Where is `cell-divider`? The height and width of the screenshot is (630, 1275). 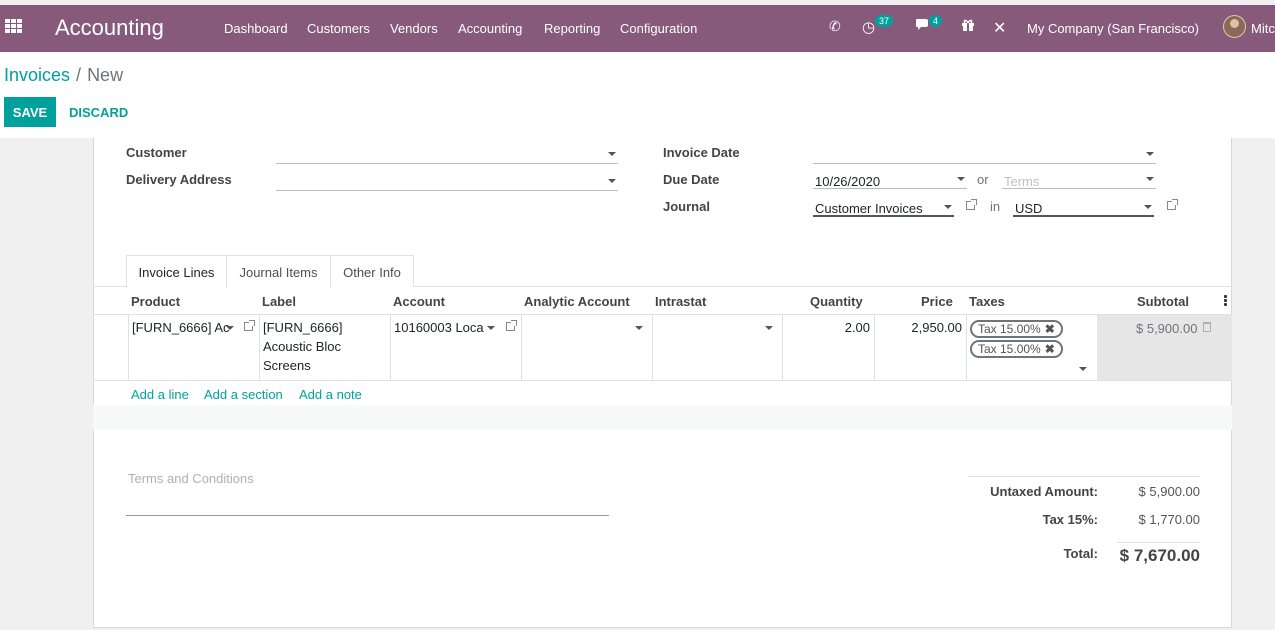
cell-divider is located at coordinates (128, 347).